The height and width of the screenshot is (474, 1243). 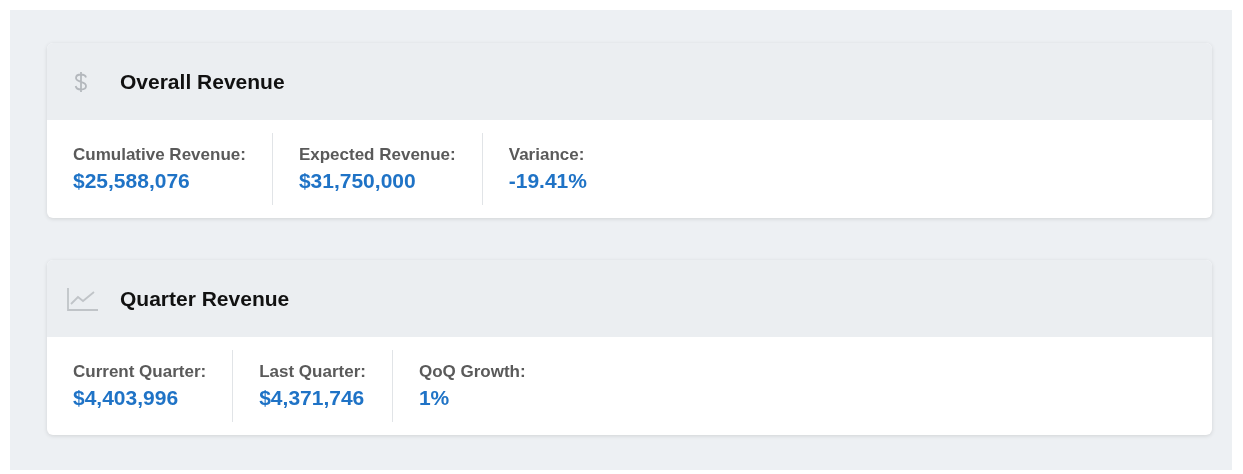 What do you see at coordinates (140, 372) in the screenshot?
I see `metric-label: Current Quarter:` at bounding box center [140, 372].